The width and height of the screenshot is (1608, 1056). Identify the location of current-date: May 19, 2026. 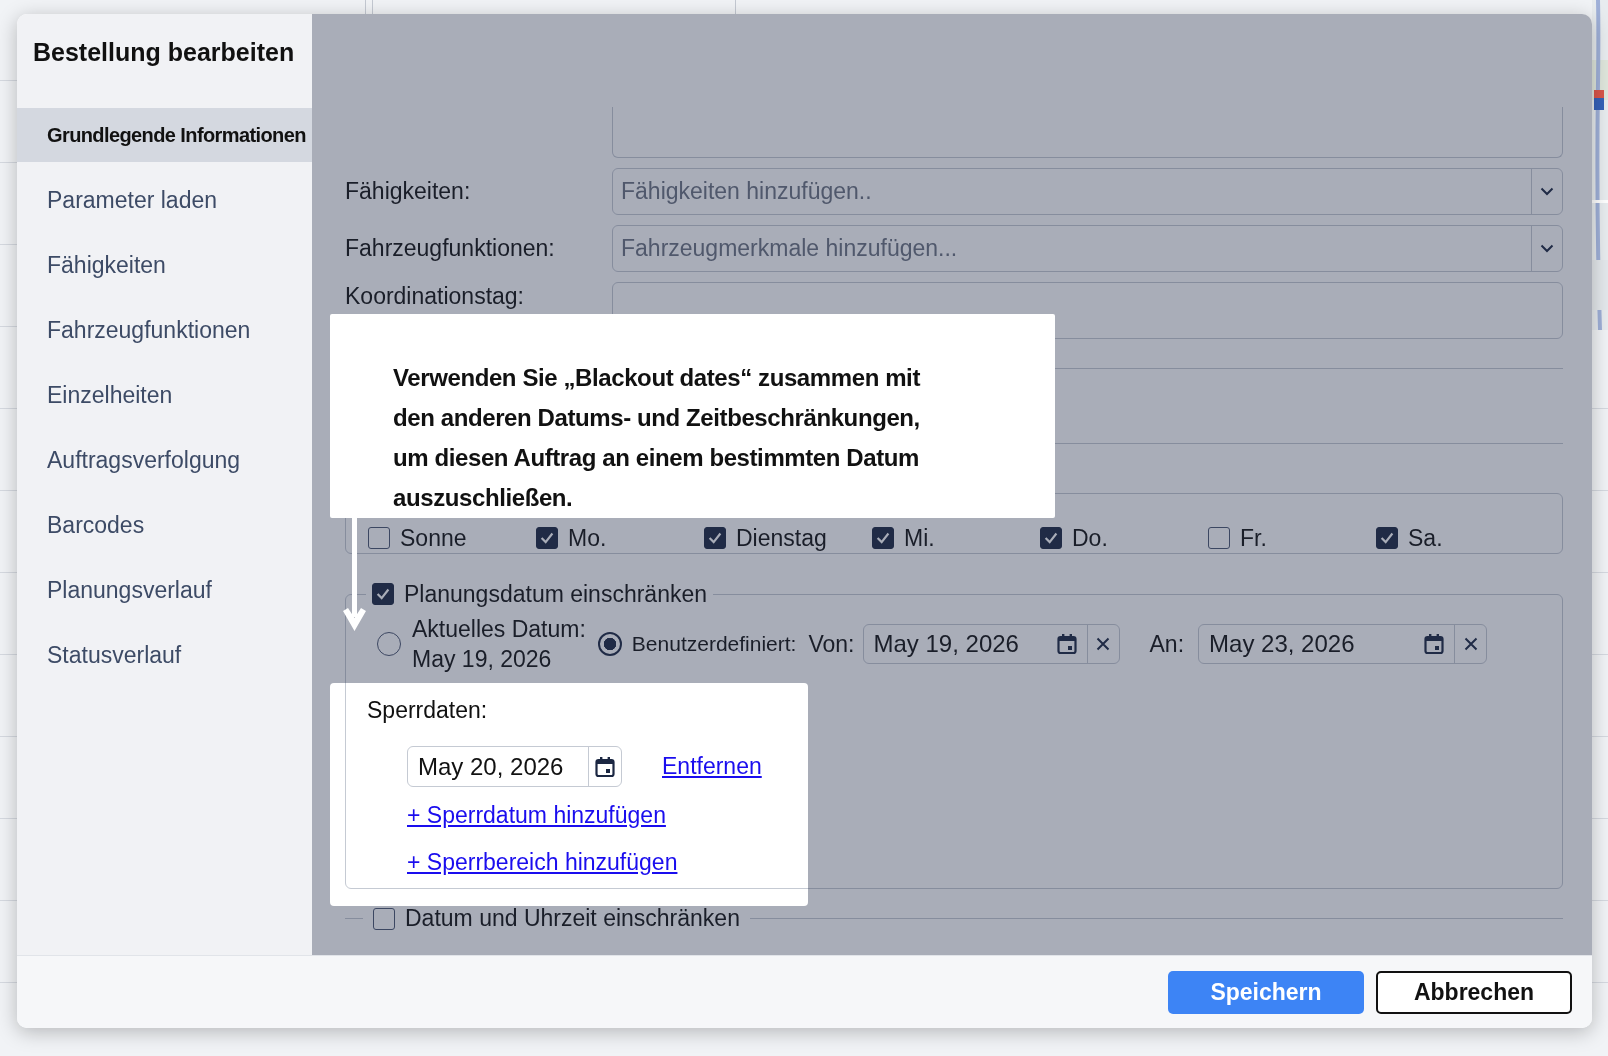
(482, 659).